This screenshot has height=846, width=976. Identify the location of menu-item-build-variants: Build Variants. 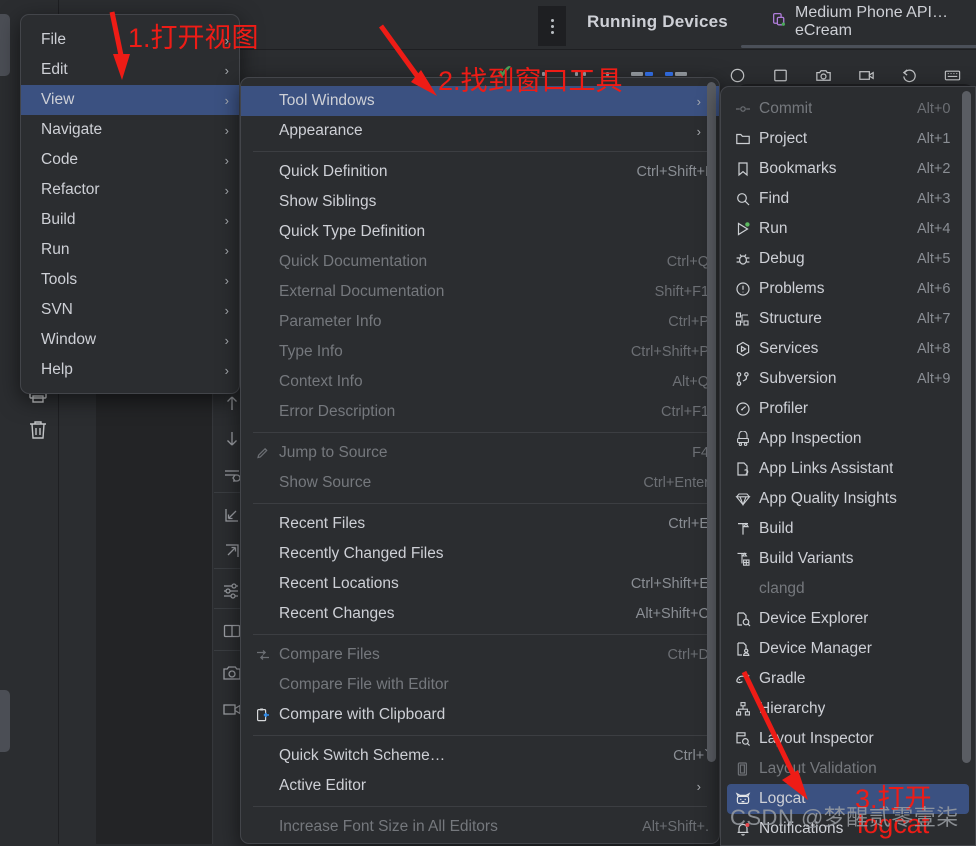
(848, 559).